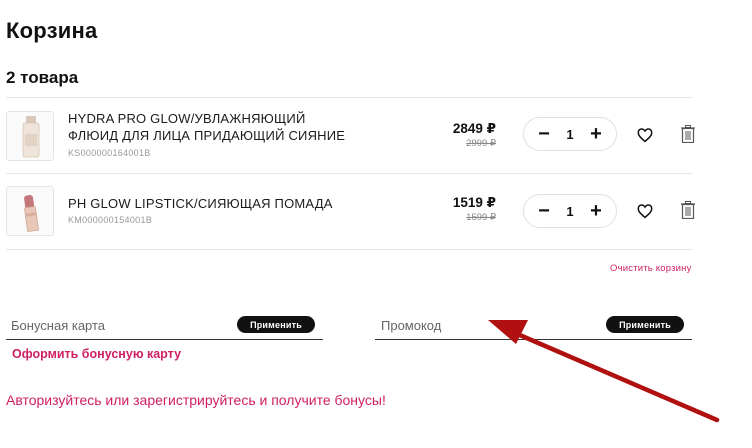 The image size is (752, 448). I want to click on product-name-line: ФЛЮИД ДЛЯ ЛИЦА ПРИДАЮЩИЙ СИЯНИЕ, so click(207, 135).